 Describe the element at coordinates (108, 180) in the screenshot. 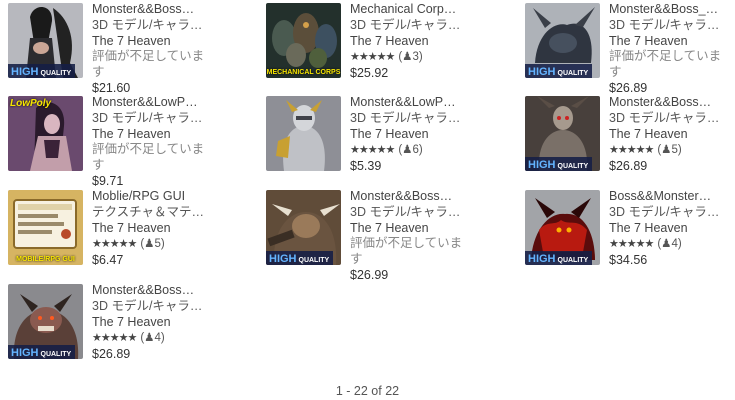

I see `asset-price: $9.71` at that location.